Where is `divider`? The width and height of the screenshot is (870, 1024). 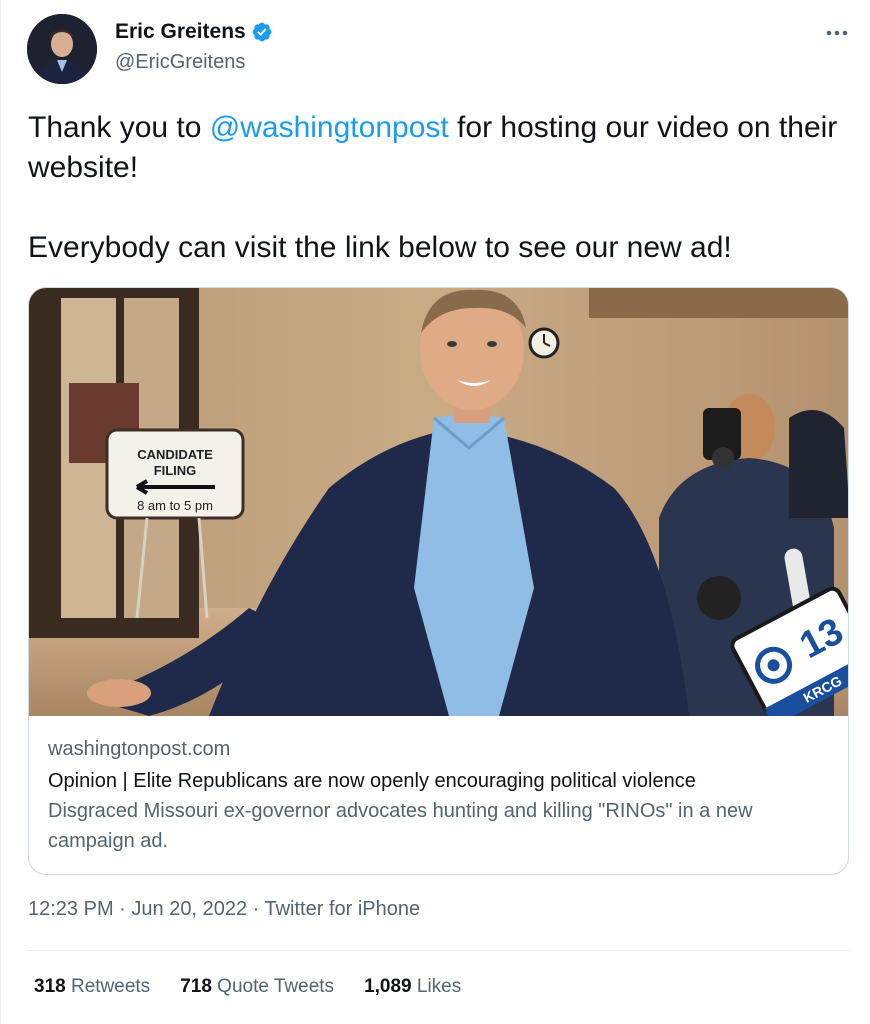 divider is located at coordinates (438, 950).